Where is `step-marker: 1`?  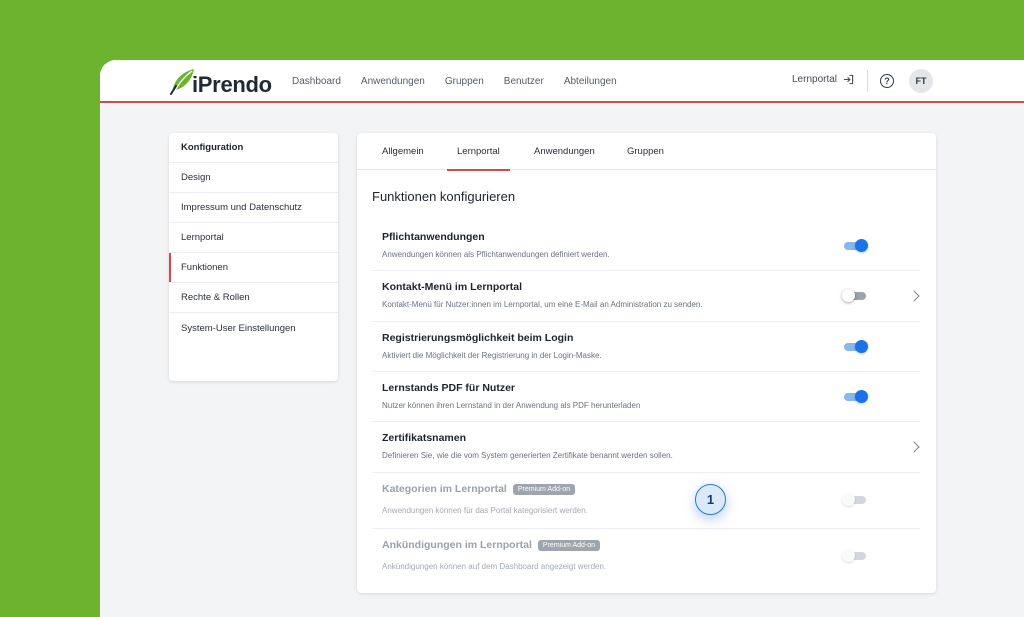 step-marker: 1 is located at coordinates (710, 499).